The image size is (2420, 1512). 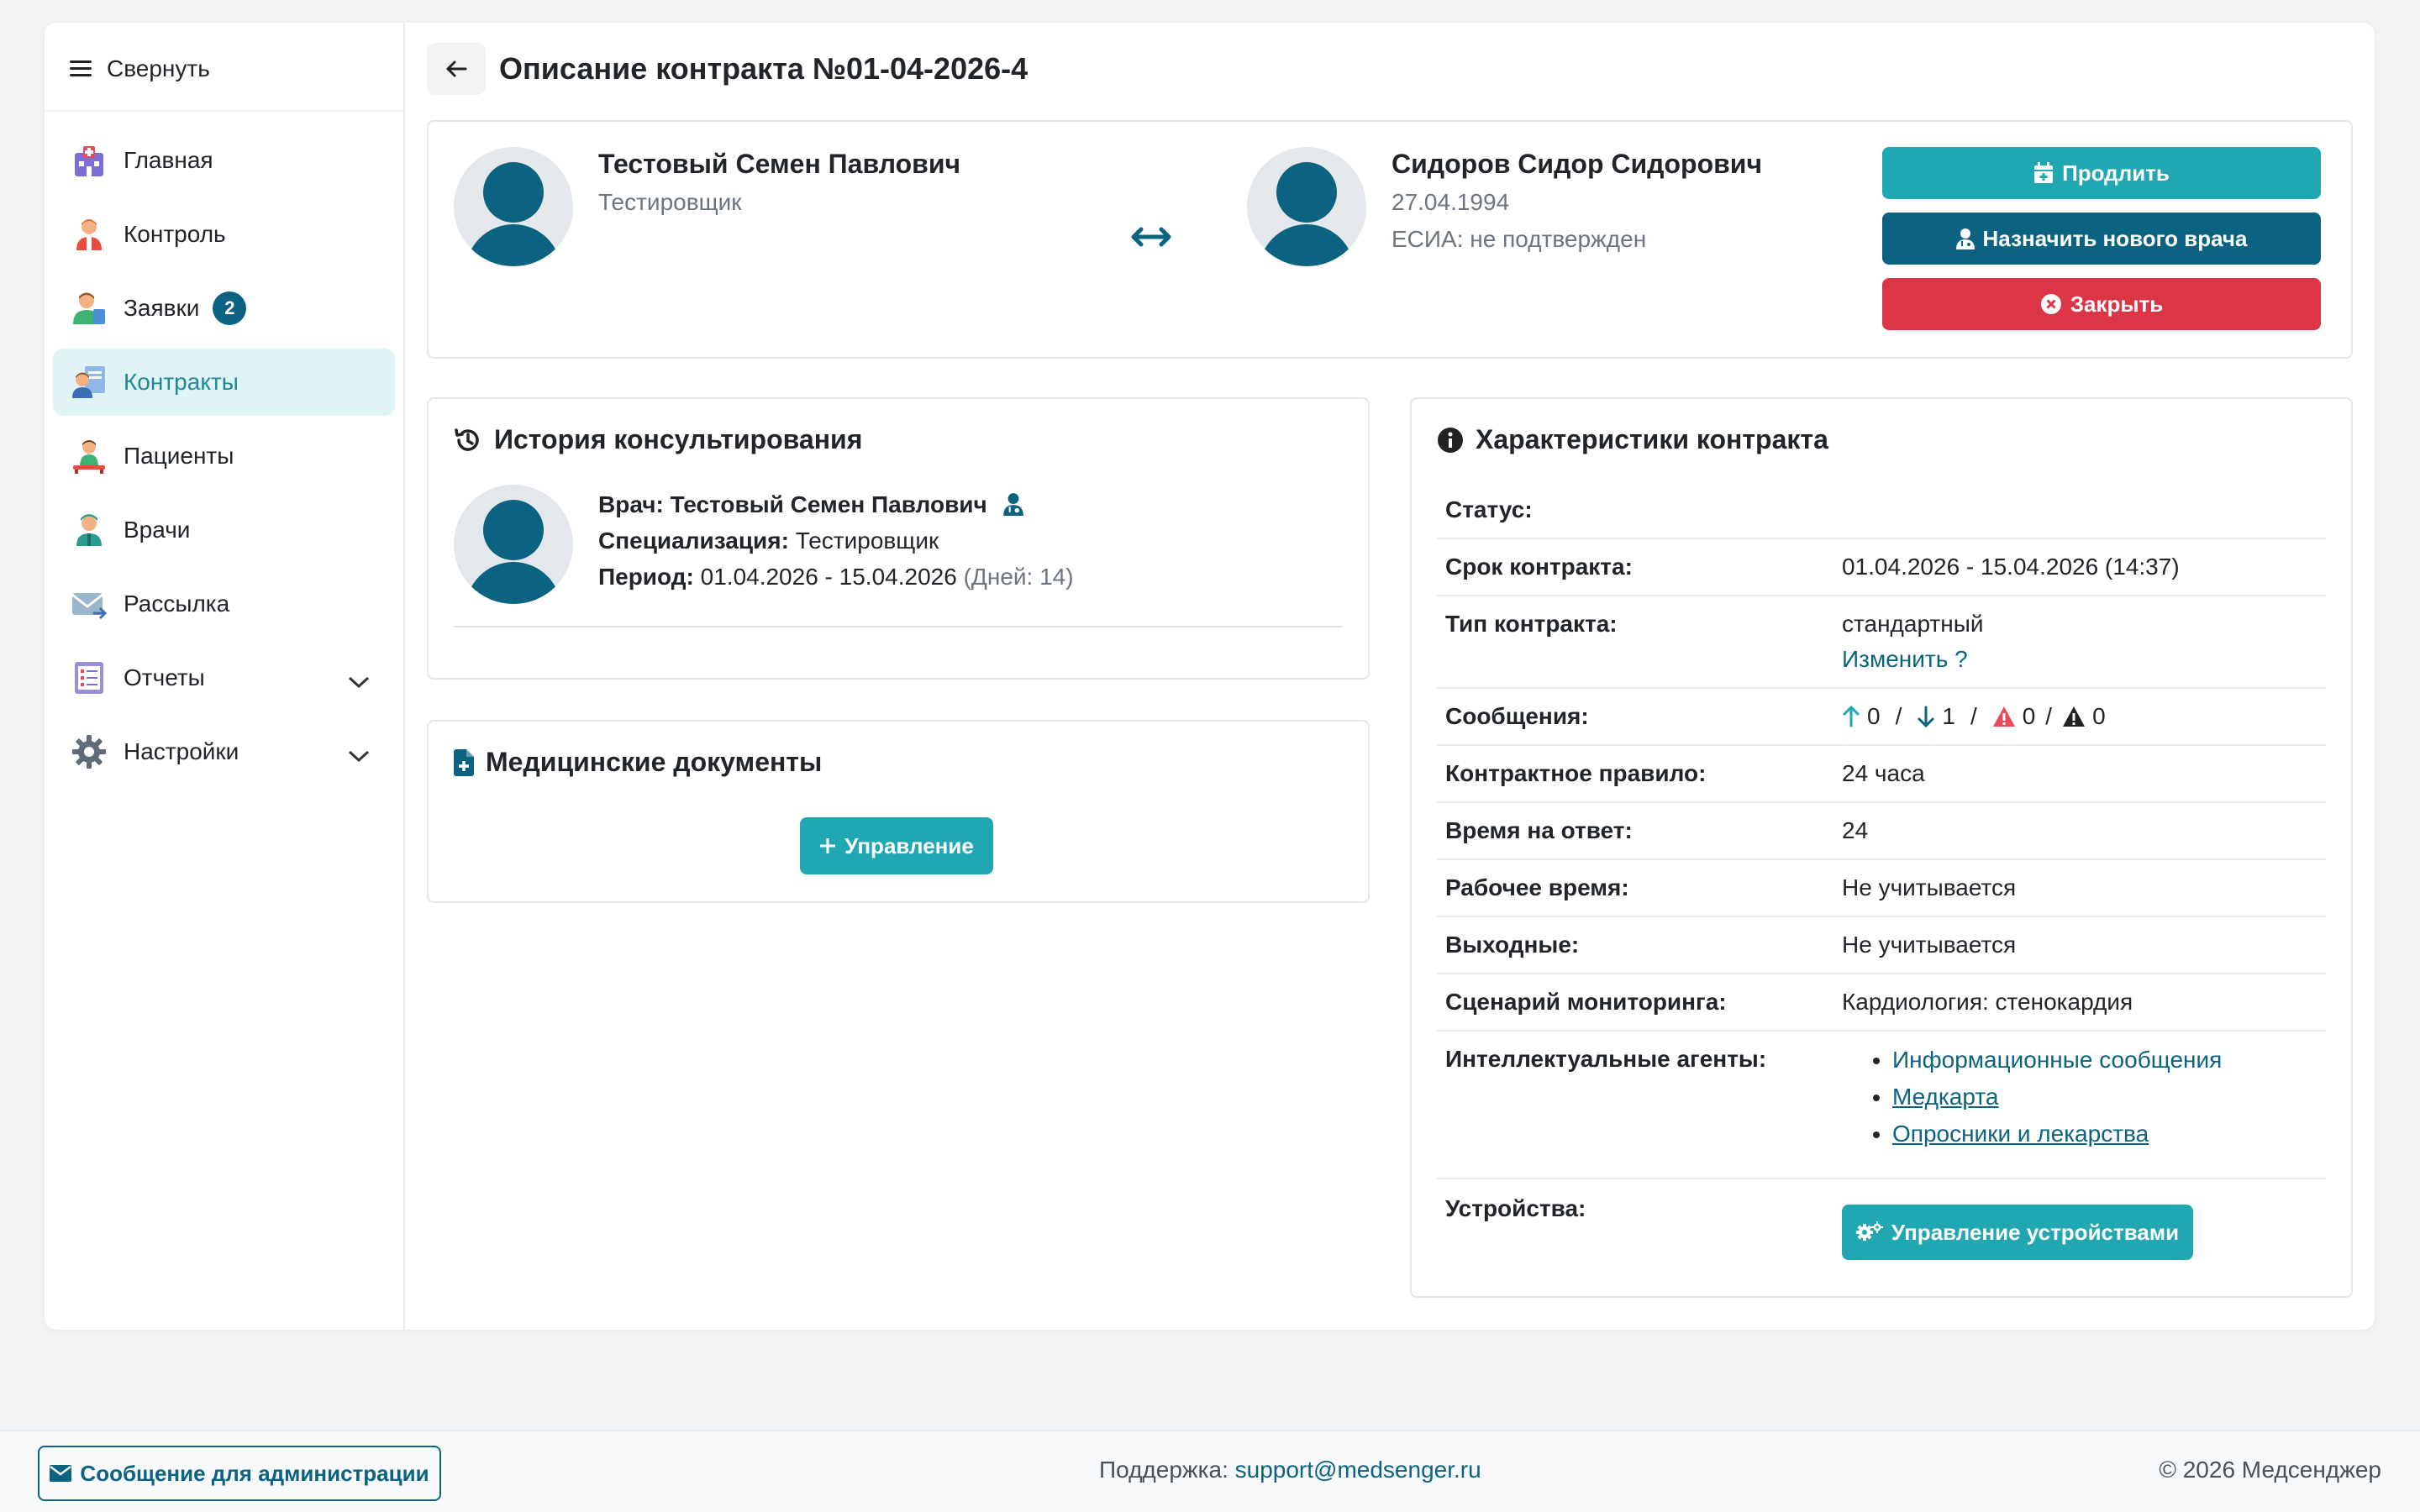 What do you see at coordinates (646, 577) in the screenshot?
I see `period-label: Период:` at bounding box center [646, 577].